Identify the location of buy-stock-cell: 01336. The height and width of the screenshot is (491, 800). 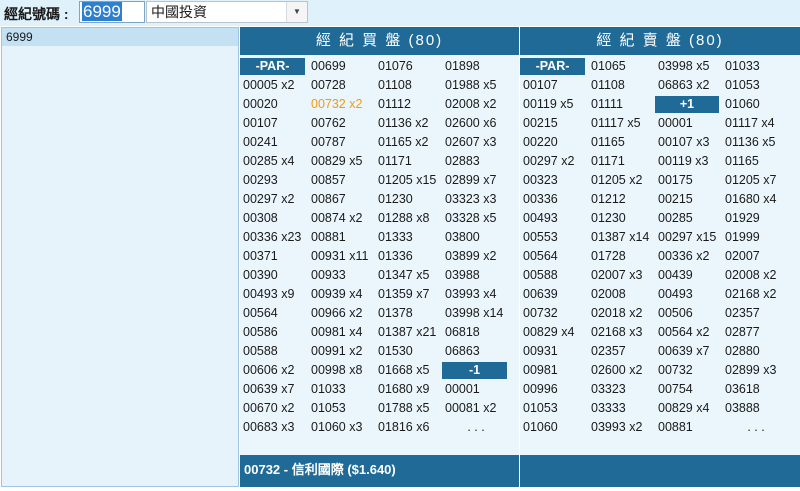
(408, 256).